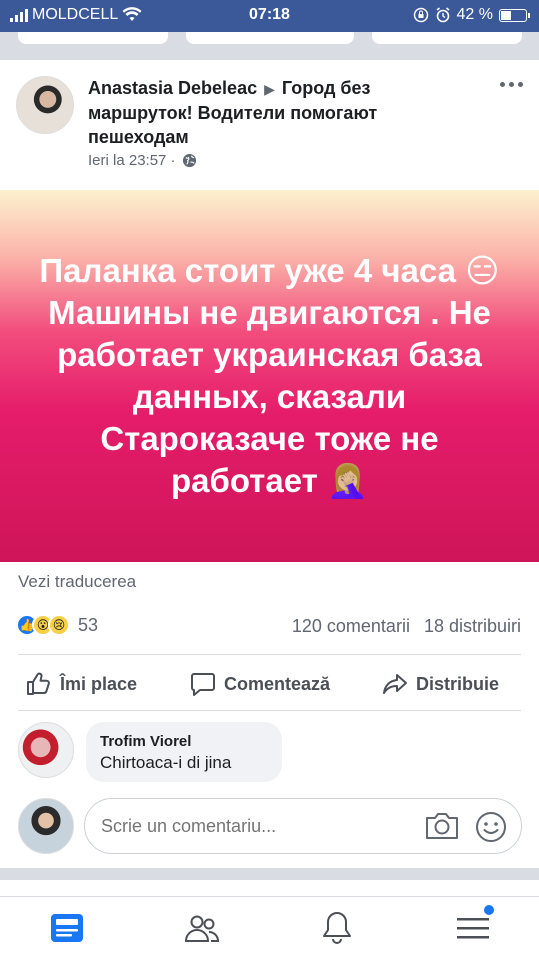  What do you see at coordinates (395, 684) in the screenshot?
I see `share-icon` at bounding box center [395, 684].